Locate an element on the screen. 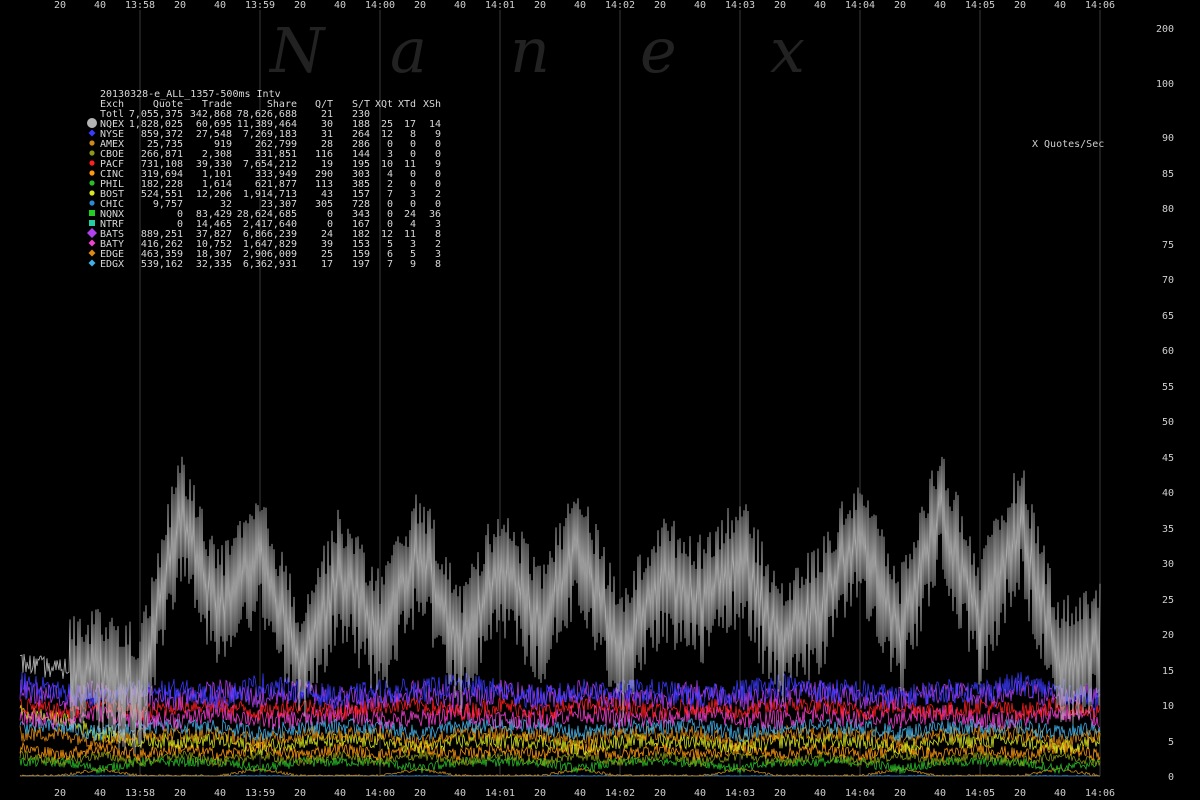 This screenshot has height=800, width=1200. y-tick-label: 75 is located at coordinates (1168, 245).